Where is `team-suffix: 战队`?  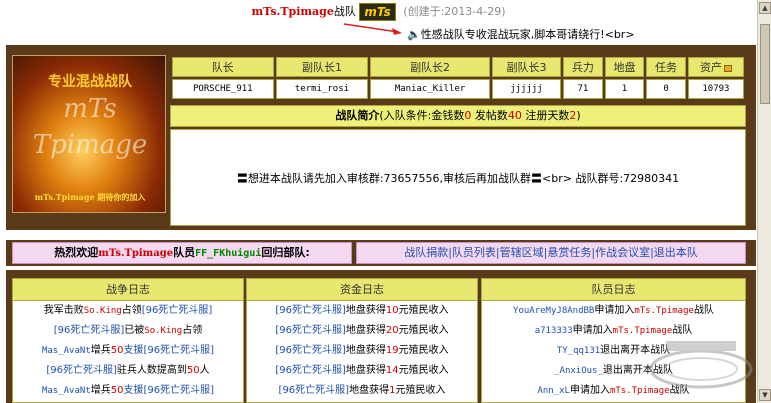 team-suffix: 战队 is located at coordinates (344, 11).